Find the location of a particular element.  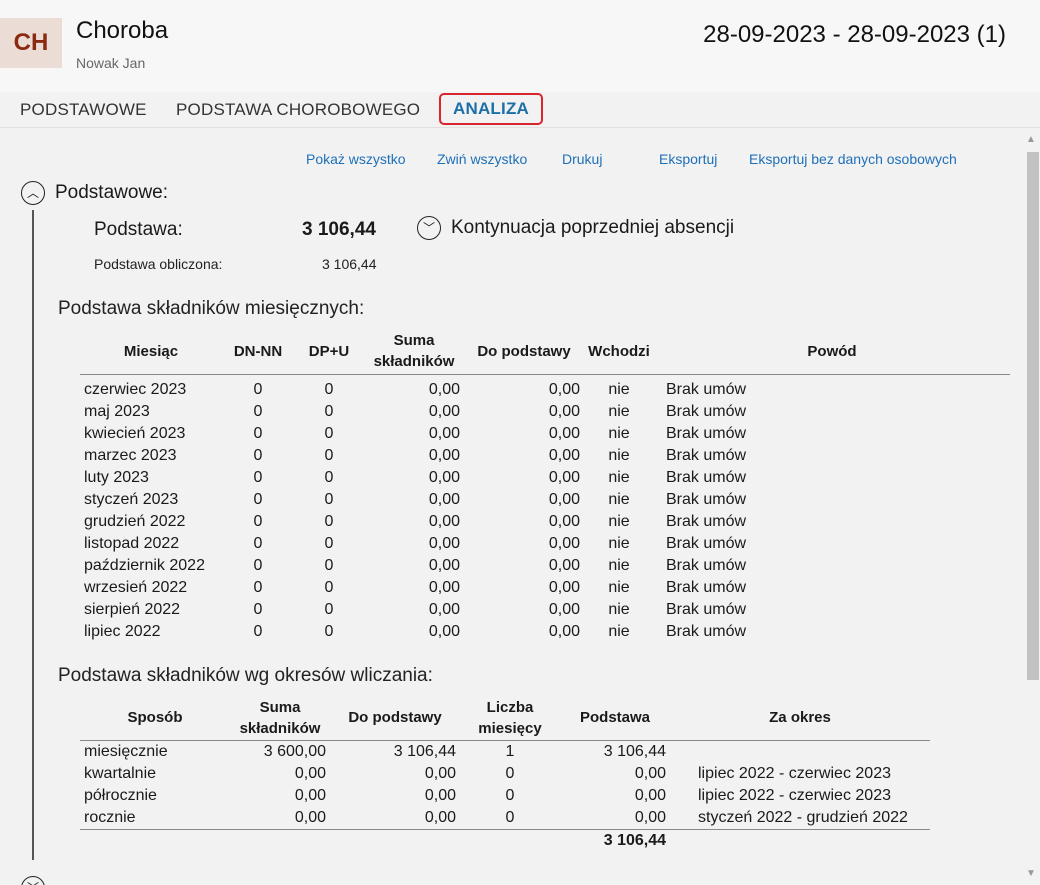

period-cell is located at coordinates (800, 751).